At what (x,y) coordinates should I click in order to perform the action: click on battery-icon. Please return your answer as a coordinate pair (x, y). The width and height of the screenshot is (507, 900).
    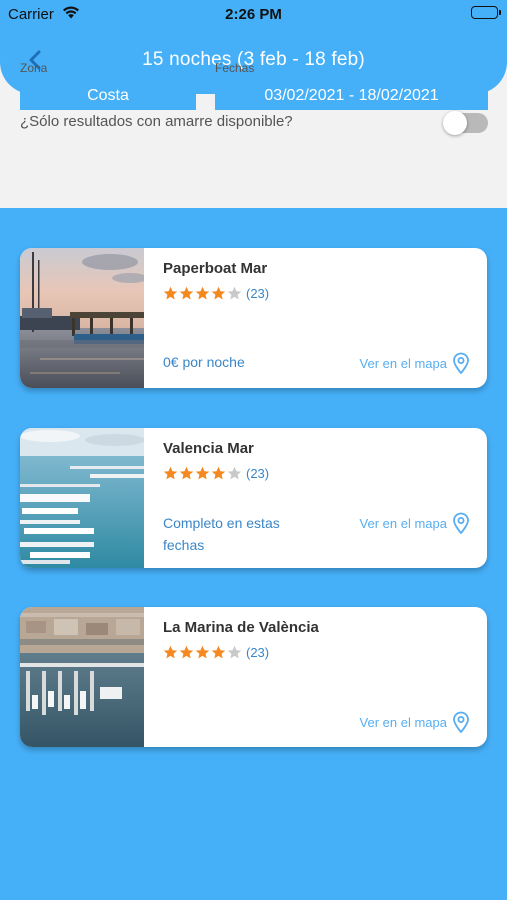
    Looking at the image, I should click on (486, 12).